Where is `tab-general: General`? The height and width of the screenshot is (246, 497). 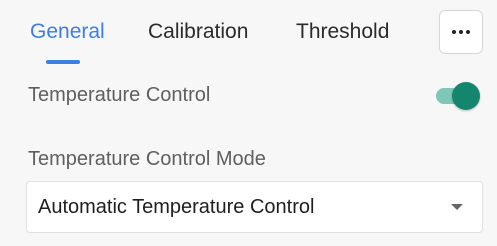 tab-general: General is located at coordinates (67, 32).